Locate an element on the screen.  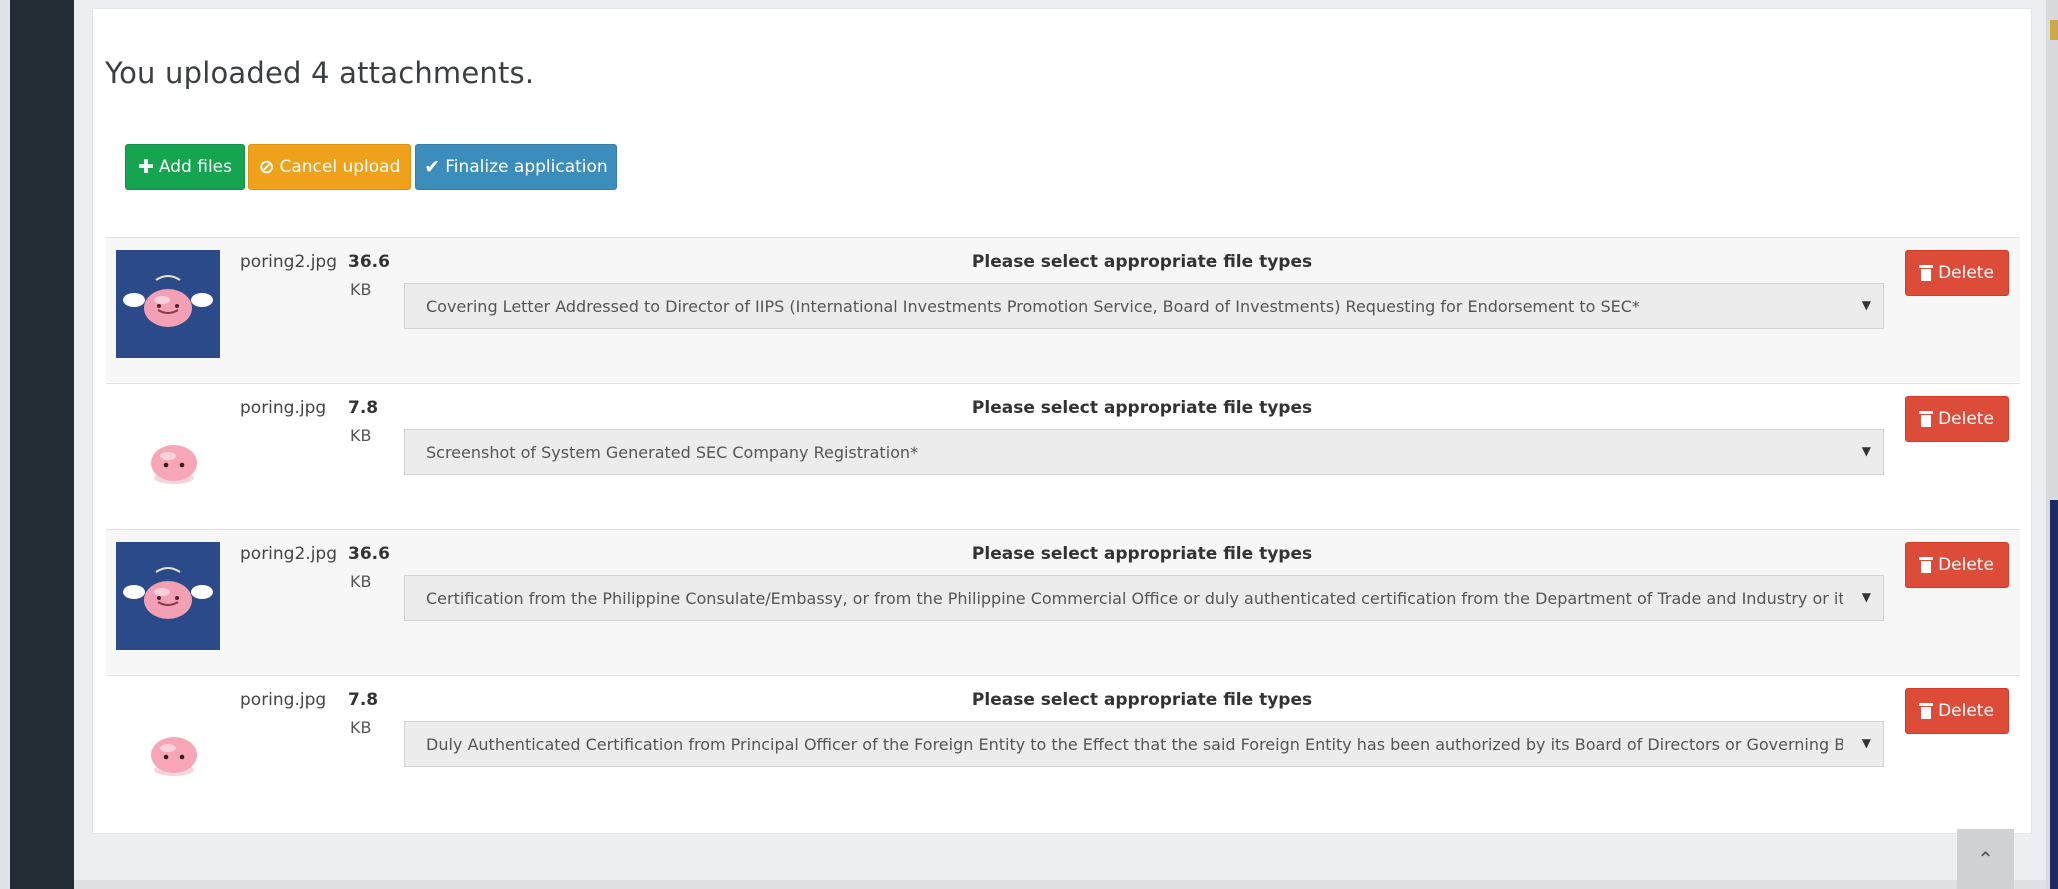
ban-icon: ⊘ is located at coordinates (266, 167).